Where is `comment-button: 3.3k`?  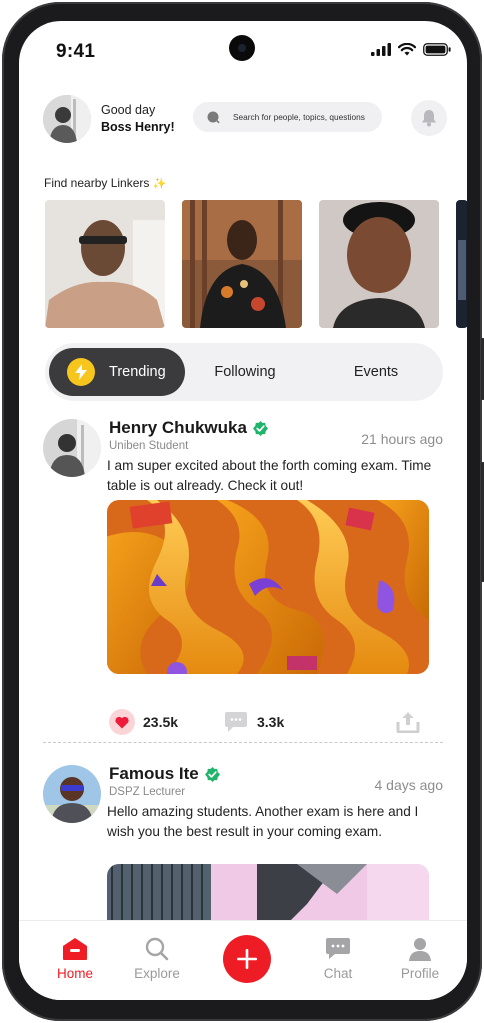 comment-button: 3.3k is located at coordinates (253, 722).